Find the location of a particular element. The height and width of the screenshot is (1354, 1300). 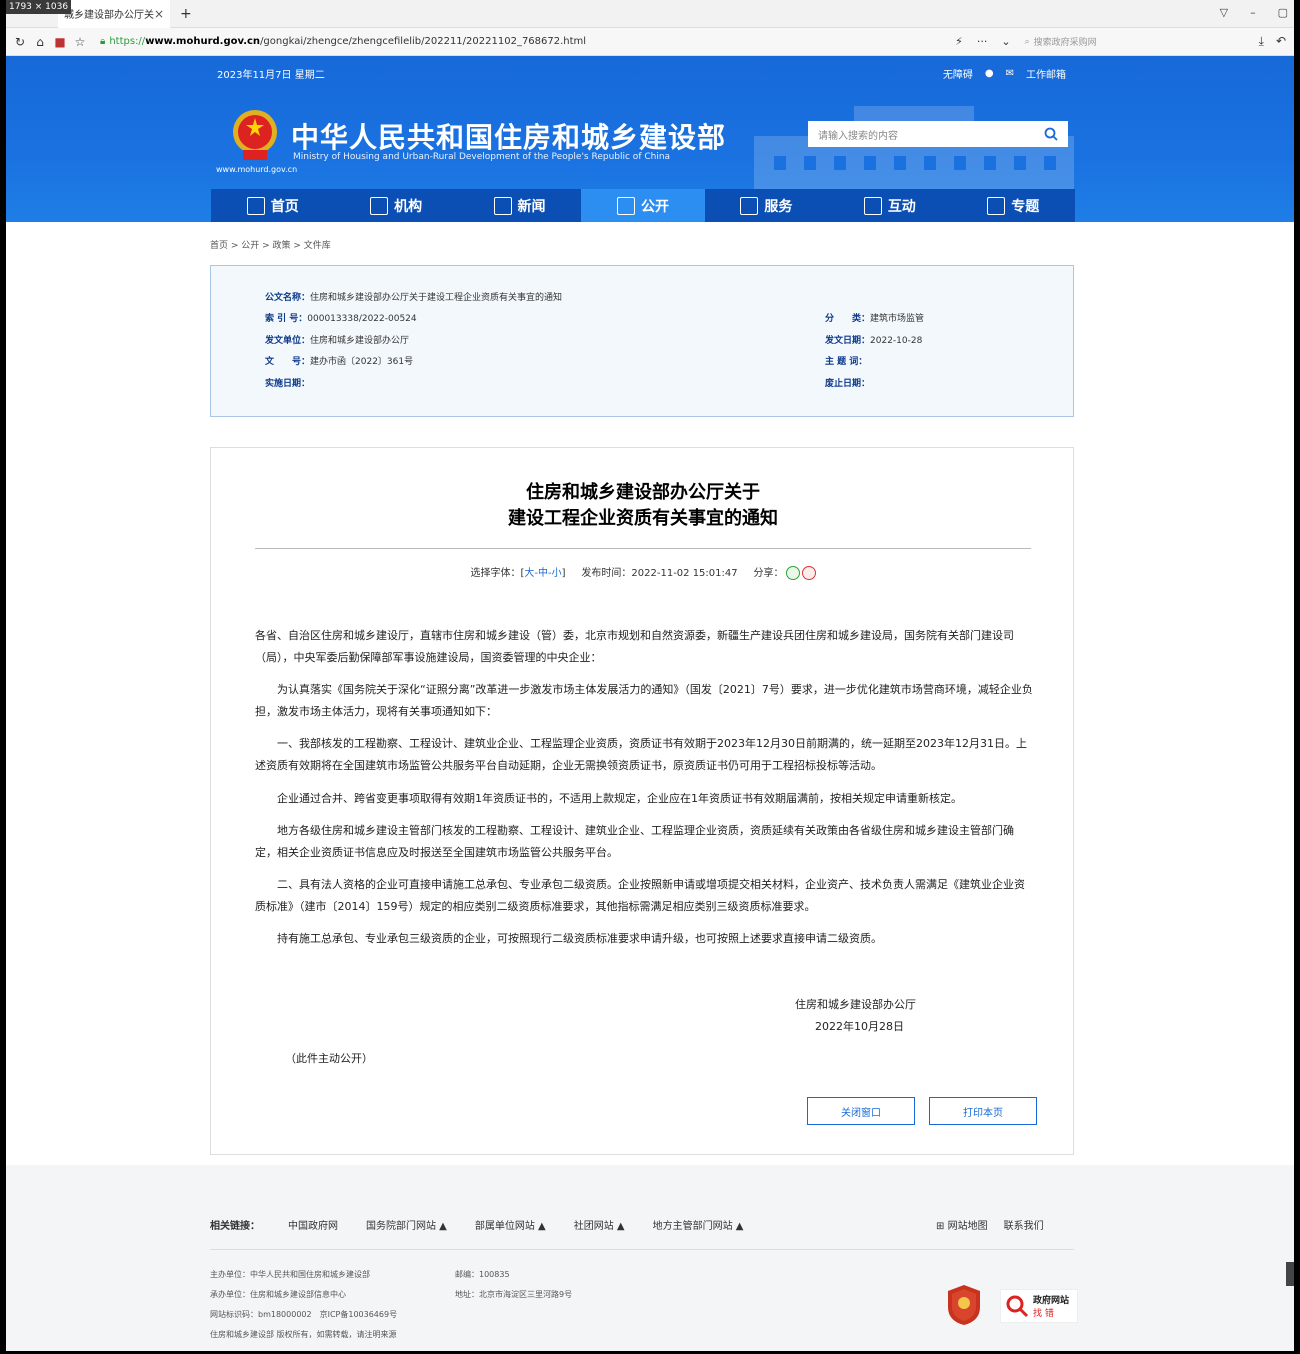

browser-tab: 城乡建设部办公厅关于 × is located at coordinates (114, 14).